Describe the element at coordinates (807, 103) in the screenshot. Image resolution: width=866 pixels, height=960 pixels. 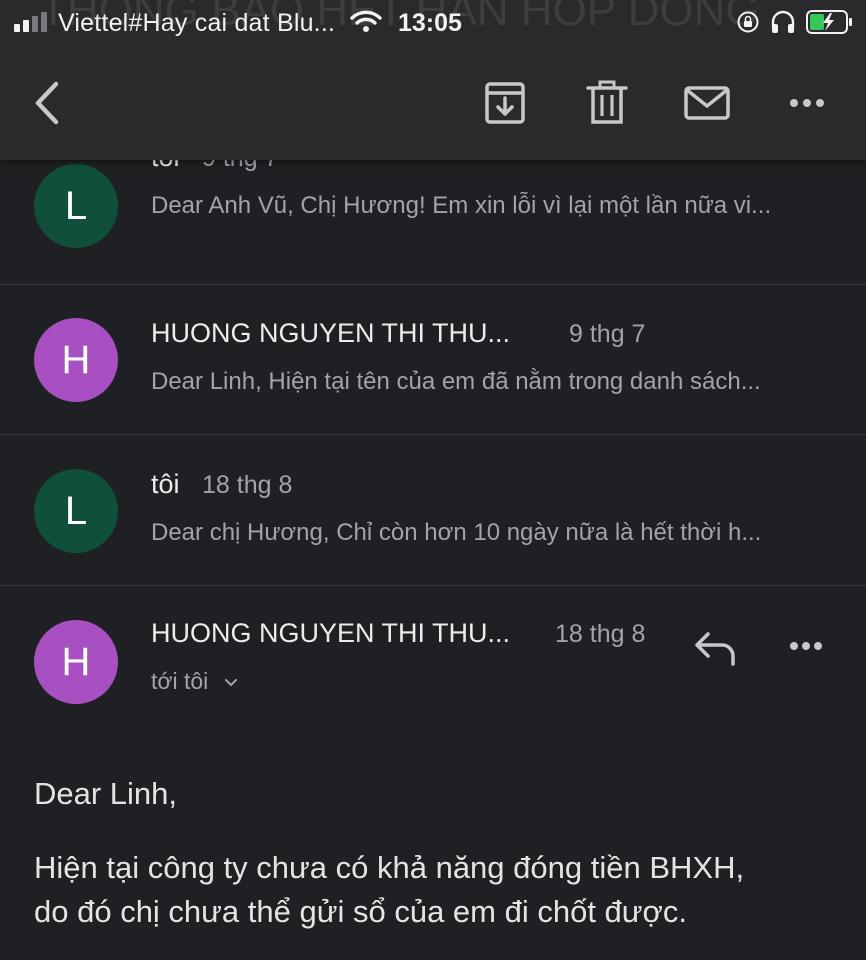
I see `more-icon` at that location.